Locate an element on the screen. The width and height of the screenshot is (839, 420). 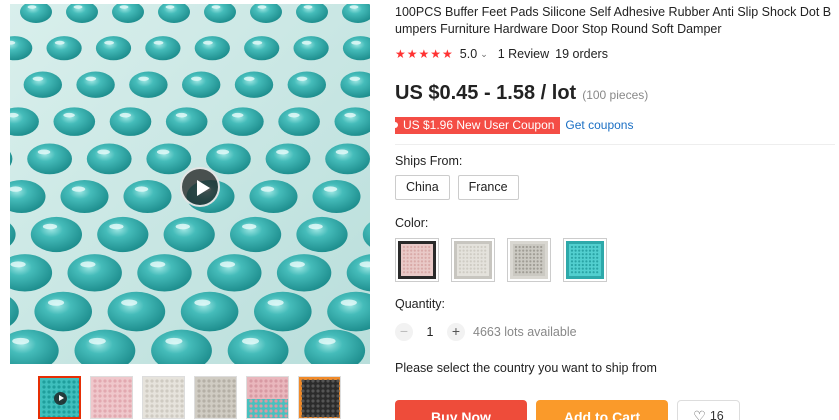
ships-from-france-option: France is located at coordinates (488, 187).